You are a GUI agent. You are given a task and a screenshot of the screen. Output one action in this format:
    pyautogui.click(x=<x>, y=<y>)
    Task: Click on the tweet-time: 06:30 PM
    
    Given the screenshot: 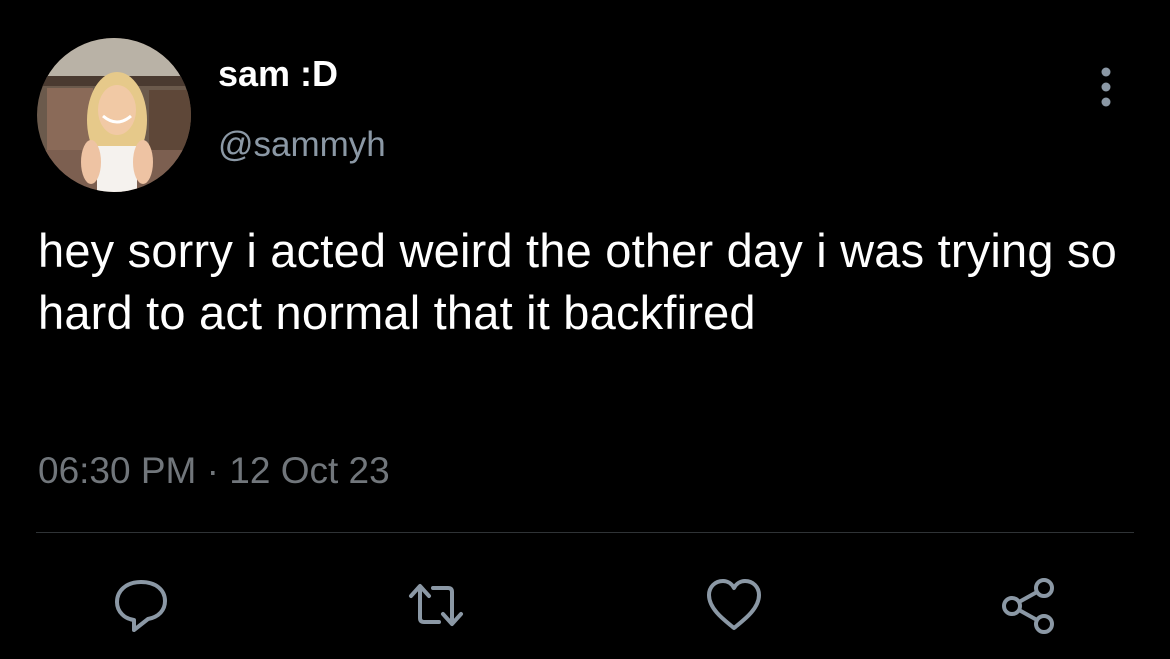 What is the action you would take?
    pyautogui.click(x=117, y=470)
    